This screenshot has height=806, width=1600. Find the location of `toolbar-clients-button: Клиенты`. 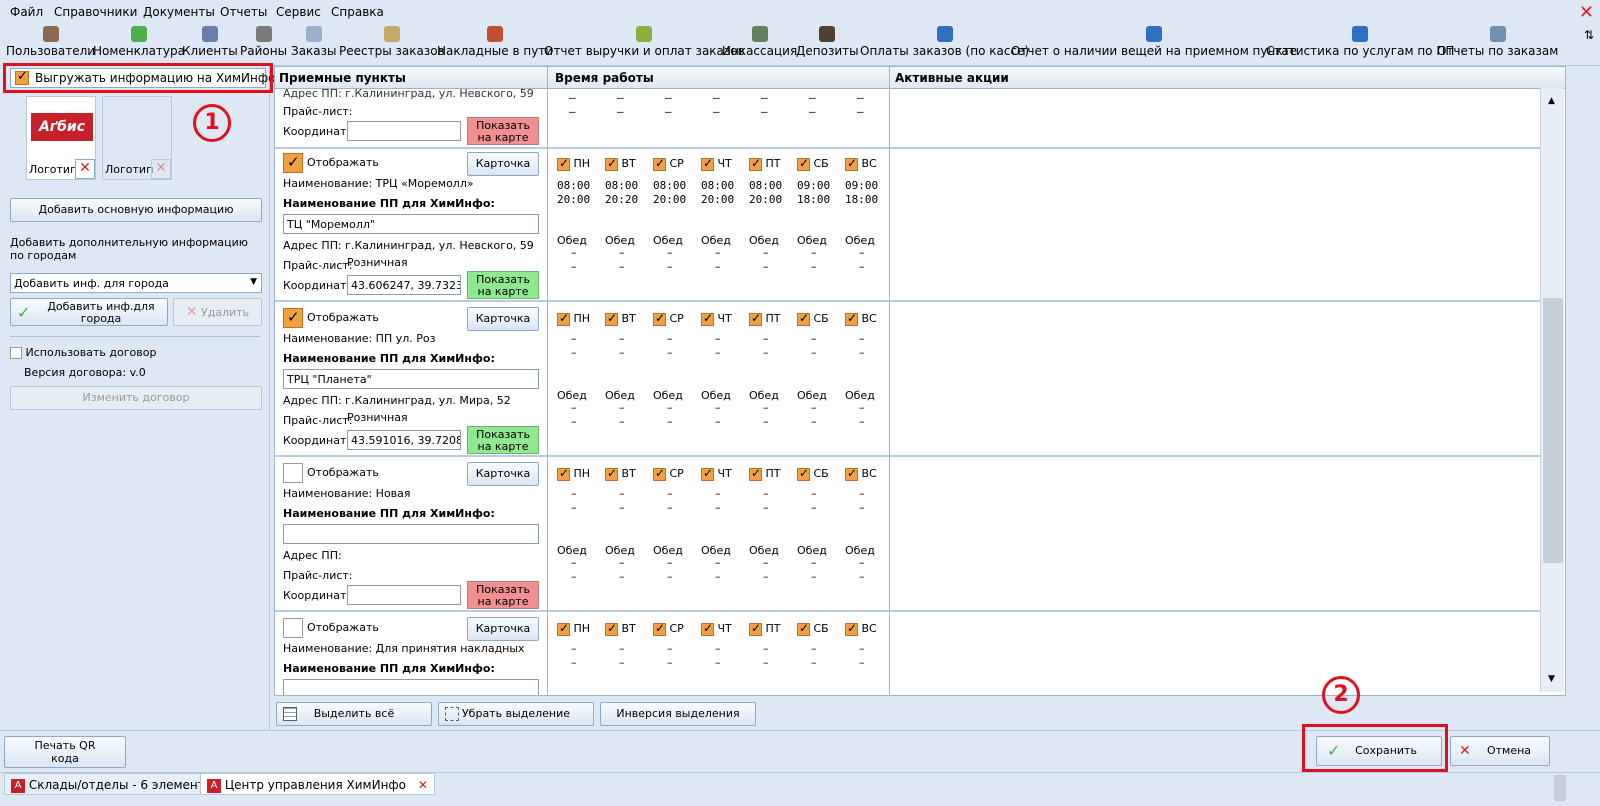

toolbar-clients-button: Клиенты is located at coordinates (210, 41).